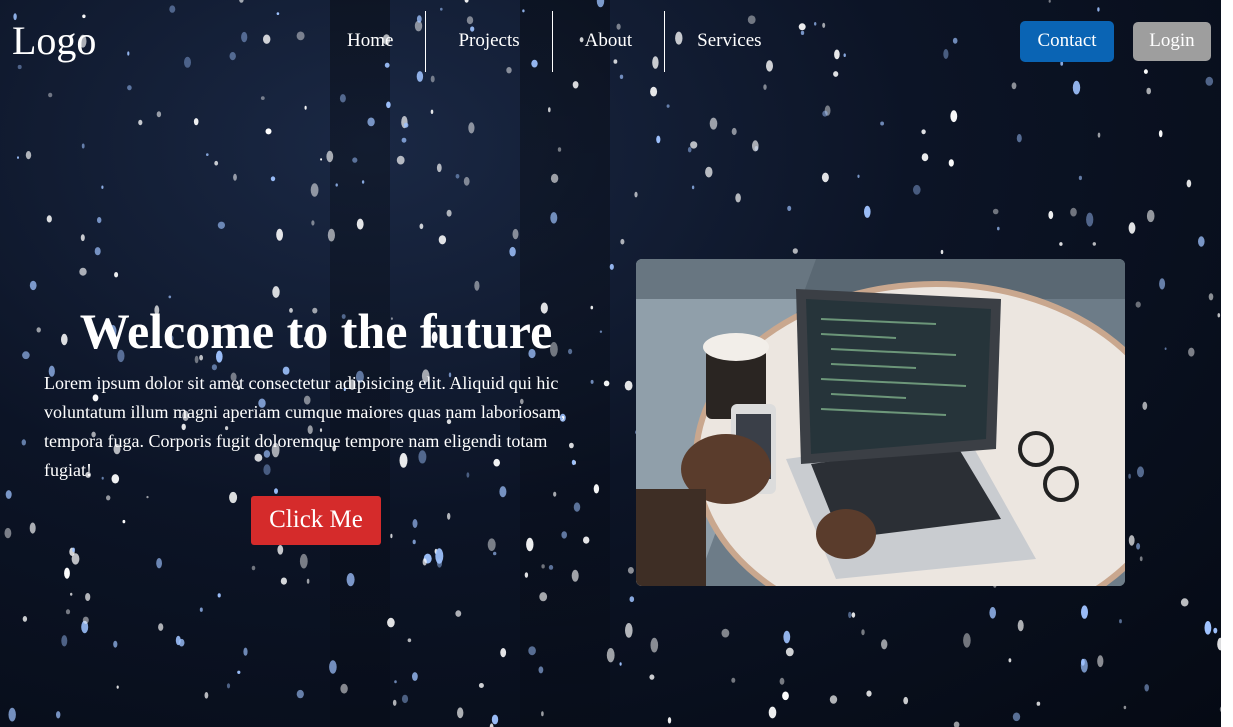 This screenshot has width=1233, height=727. Describe the element at coordinates (729, 41) in the screenshot. I see `nav-services: Services` at that location.